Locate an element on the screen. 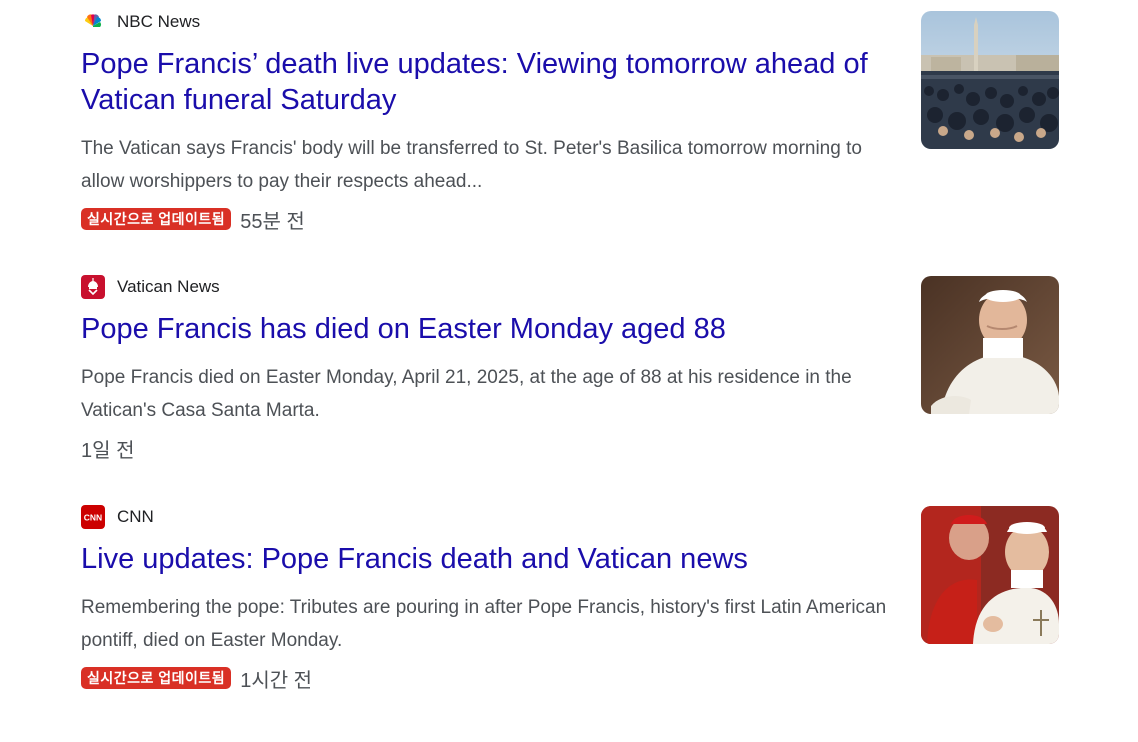 The height and width of the screenshot is (742, 1138). article-meta: 실시간으로 업데이트됨 1시간 전 is located at coordinates (570, 678).